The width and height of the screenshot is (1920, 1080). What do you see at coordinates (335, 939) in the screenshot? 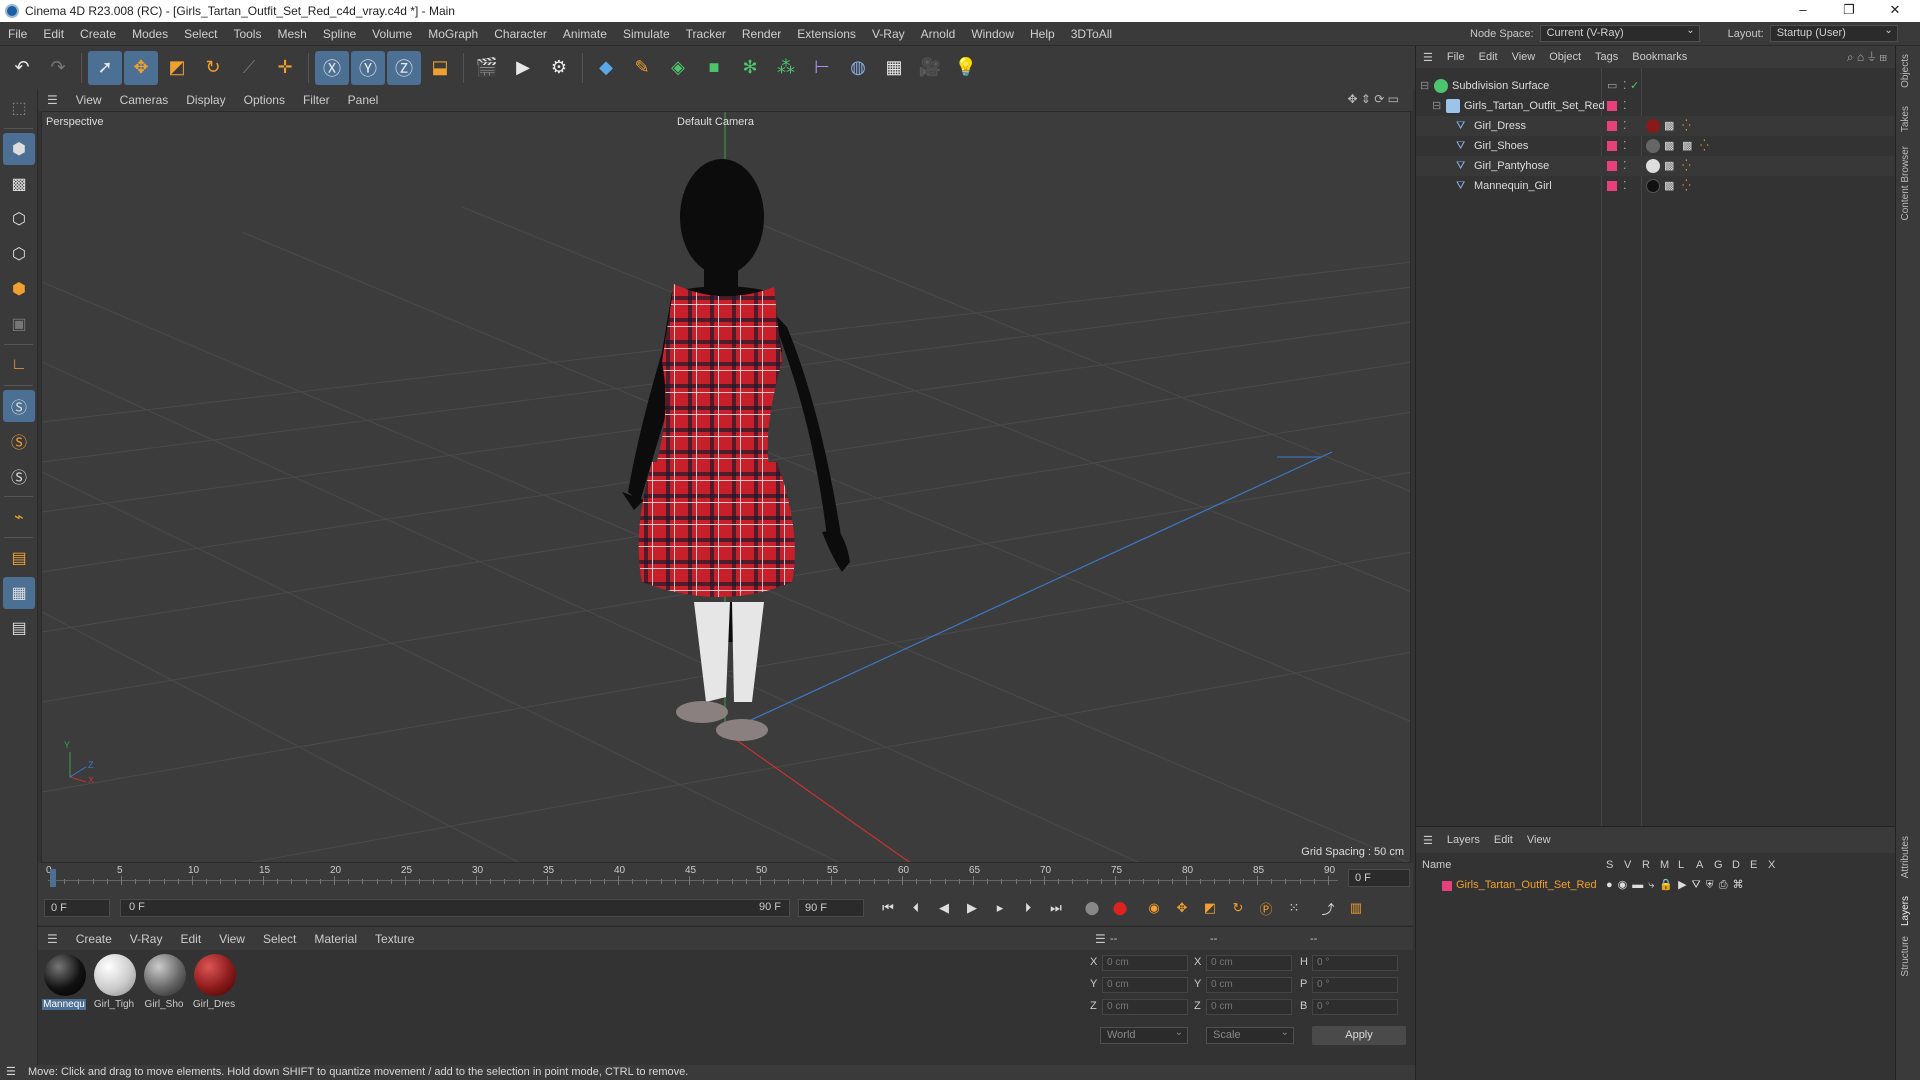
I see `material-menu-material: Material` at bounding box center [335, 939].